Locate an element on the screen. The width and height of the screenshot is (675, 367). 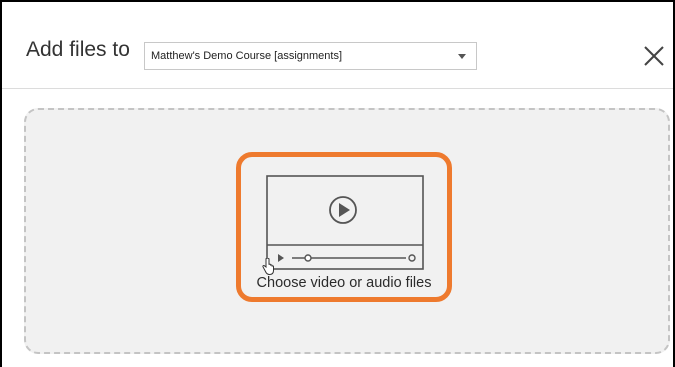
close-button is located at coordinates (654, 56).